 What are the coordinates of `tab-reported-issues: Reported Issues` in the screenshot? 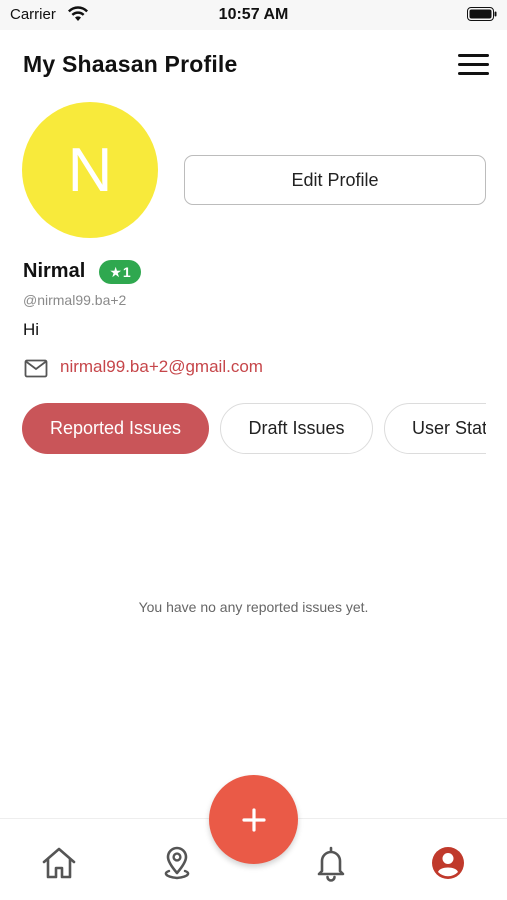 It's located at (115, 428).